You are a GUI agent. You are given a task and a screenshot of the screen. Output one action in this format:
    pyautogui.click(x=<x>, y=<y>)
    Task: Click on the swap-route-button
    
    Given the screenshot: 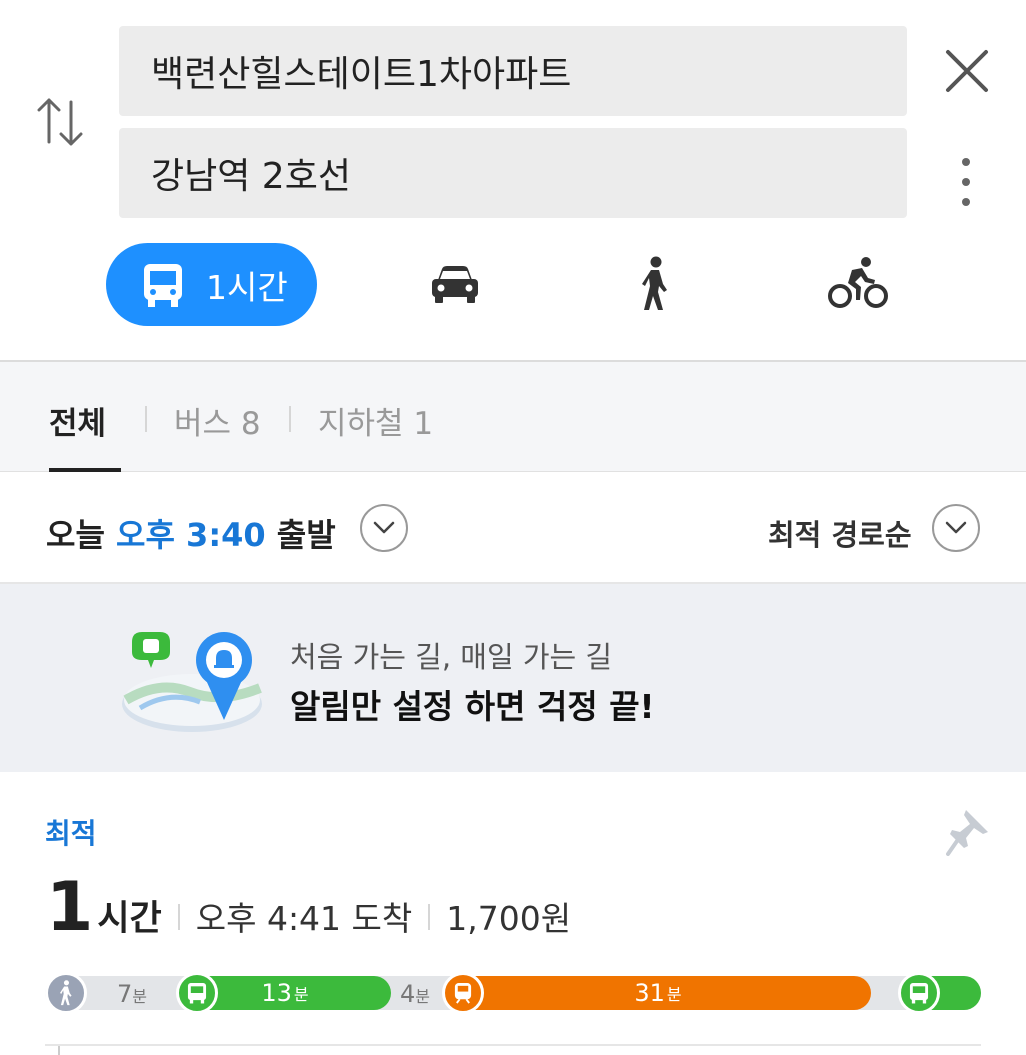 What is the action you would take?
    pyautogui.click(x=60, y=122)
    